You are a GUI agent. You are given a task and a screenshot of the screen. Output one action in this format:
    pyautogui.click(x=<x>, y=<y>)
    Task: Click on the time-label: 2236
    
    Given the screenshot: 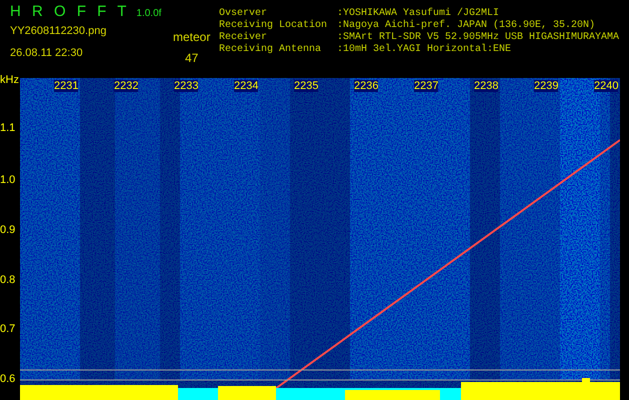 What is the action you would take?
    pyautogui.click(x=366, y=86)
    